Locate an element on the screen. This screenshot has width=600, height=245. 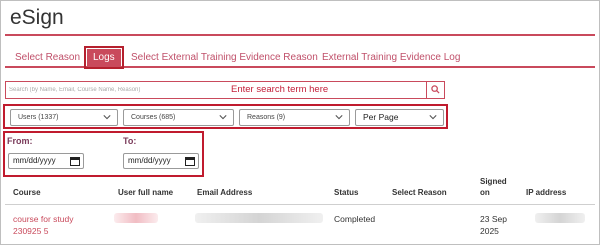
title-divider is located at coordinates (300, 35).